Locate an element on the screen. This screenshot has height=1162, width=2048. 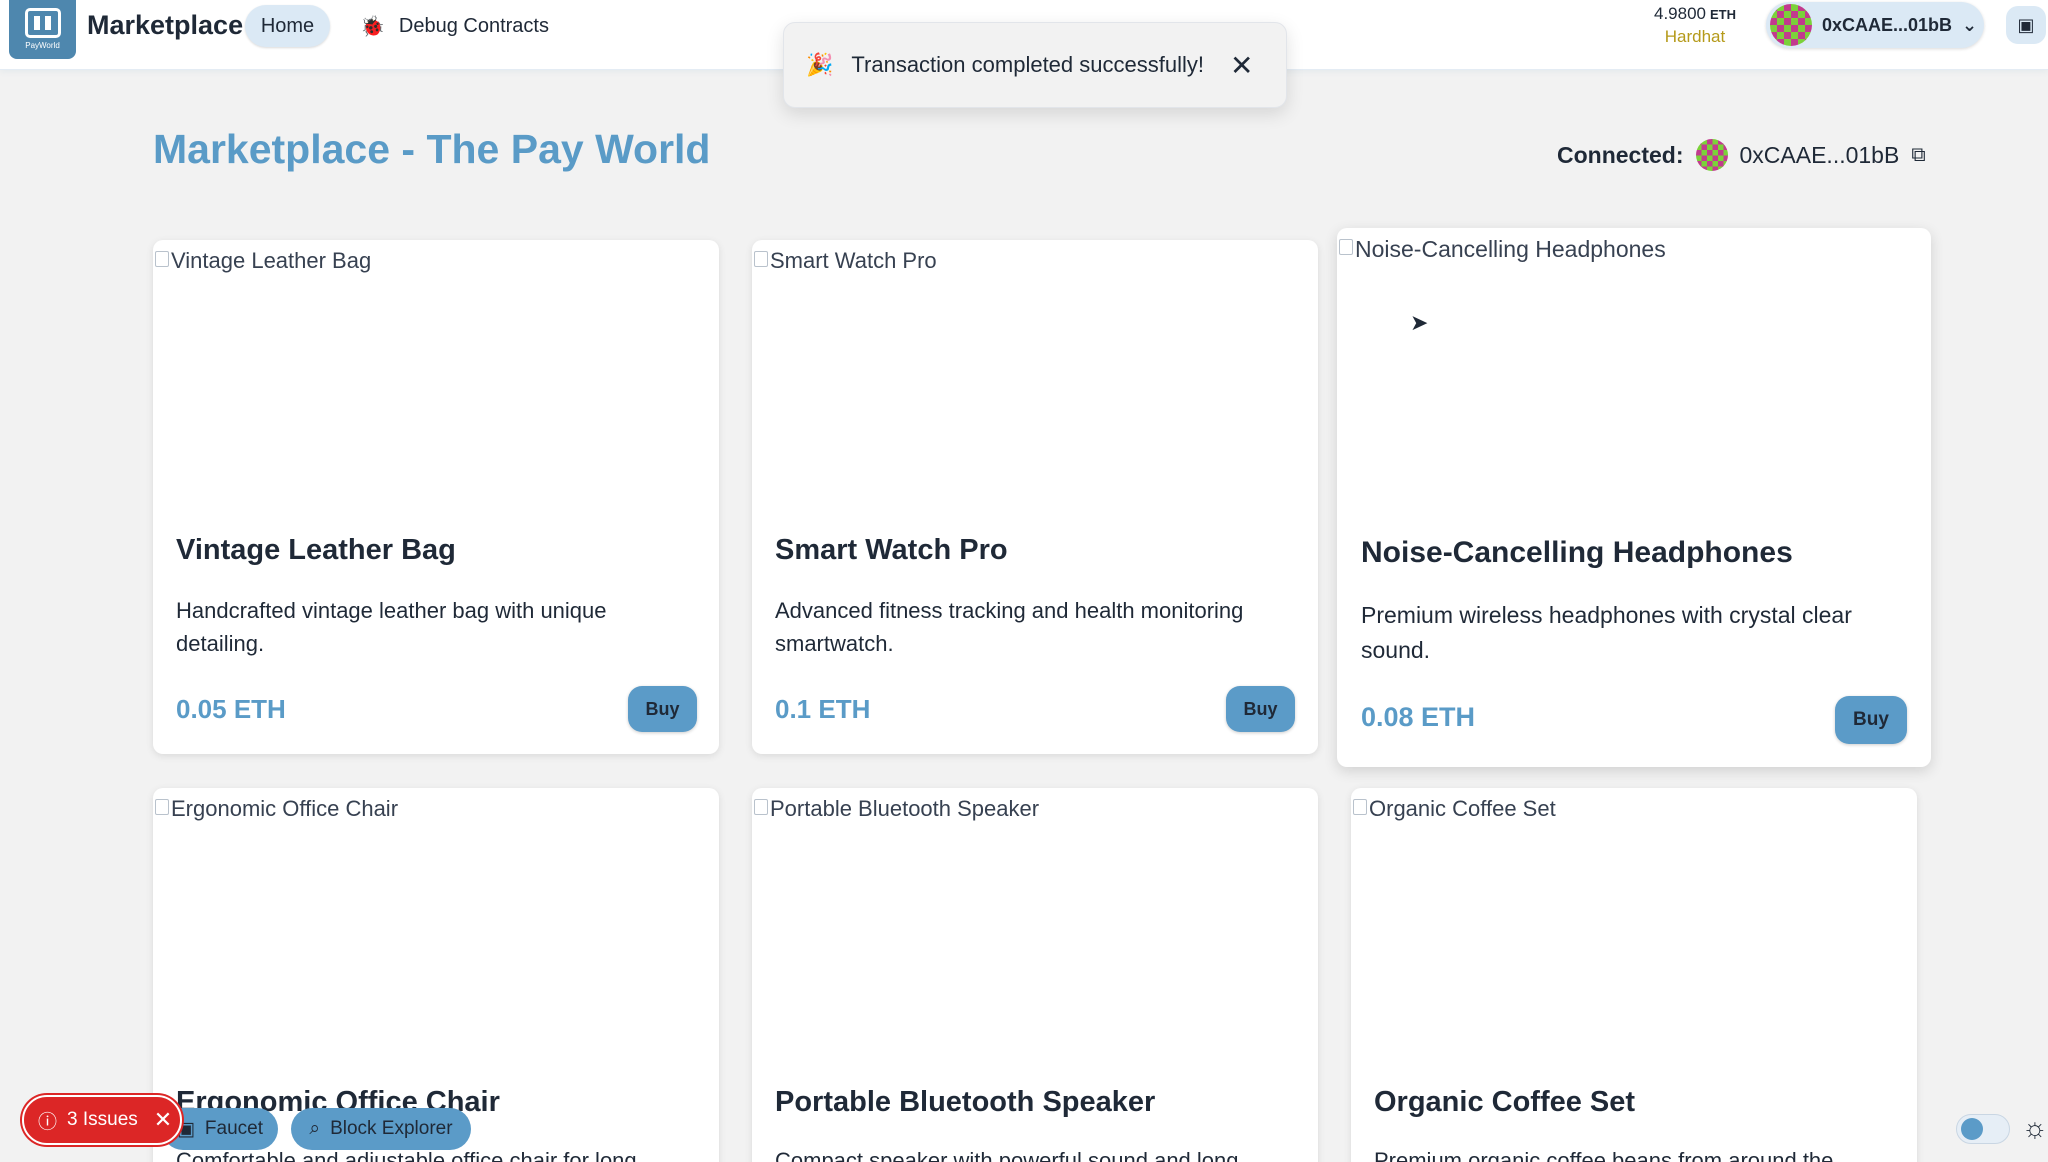
product-image: Organic Coffee Set is located at coordinates (1453, 805).